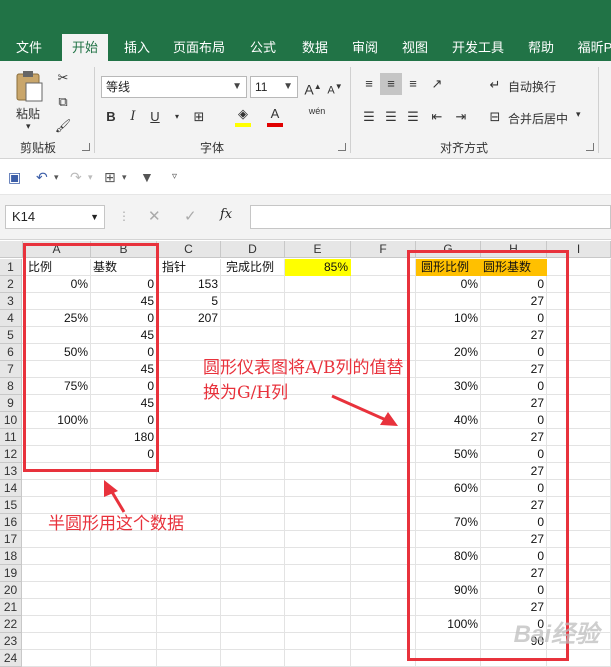 Image resolution: width=611 pixels, height=667 pixels. I want to click on annotation-arrows, so click(251, 453).